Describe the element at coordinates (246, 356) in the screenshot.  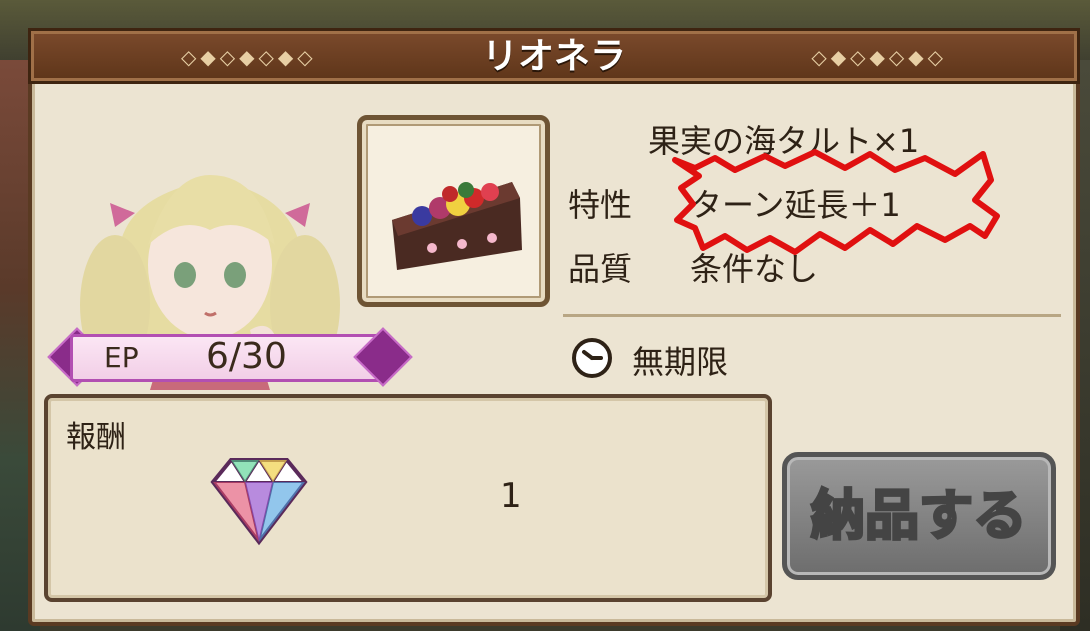
I see `ep-value: 6/30` at that location.